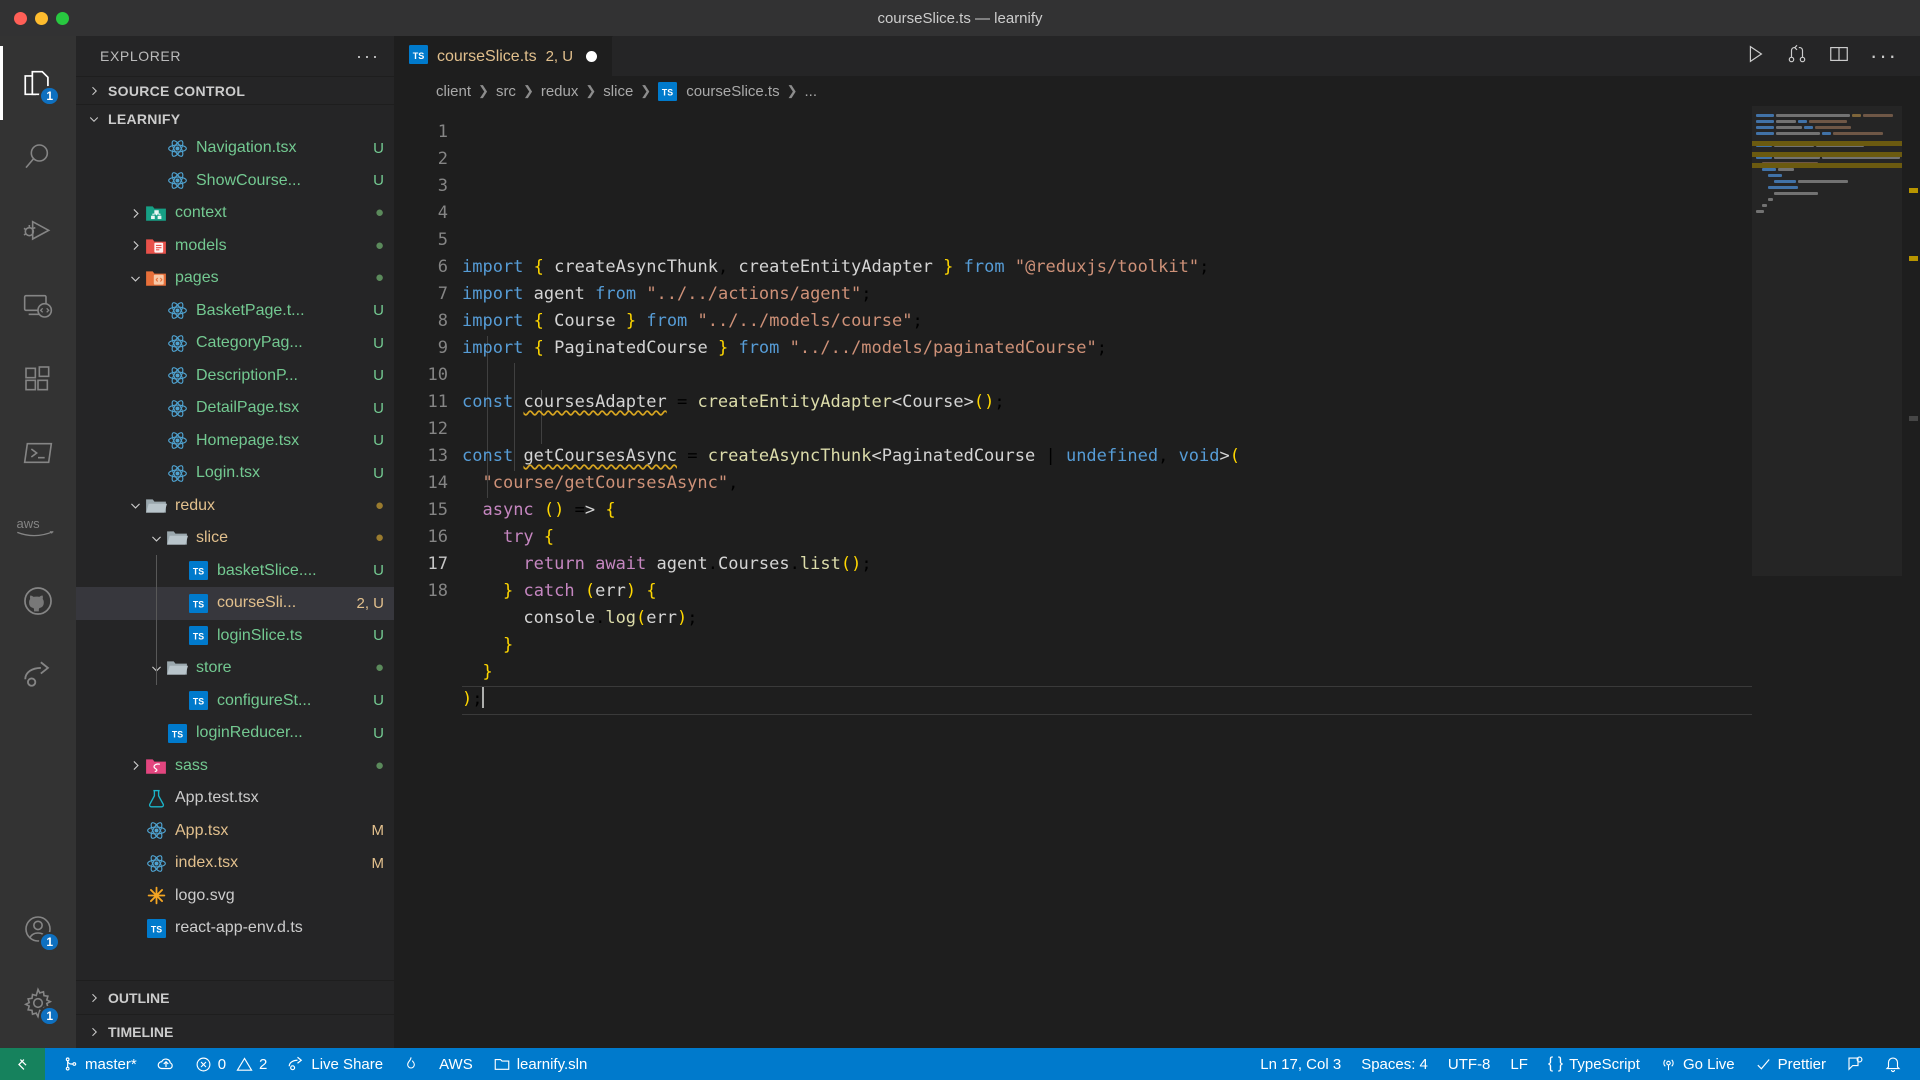 The height and width of the screenshot is (1080, 1920). Describe the element at coordinates (38, 601) in the screenshot. I see `activity-item-github` at that location.